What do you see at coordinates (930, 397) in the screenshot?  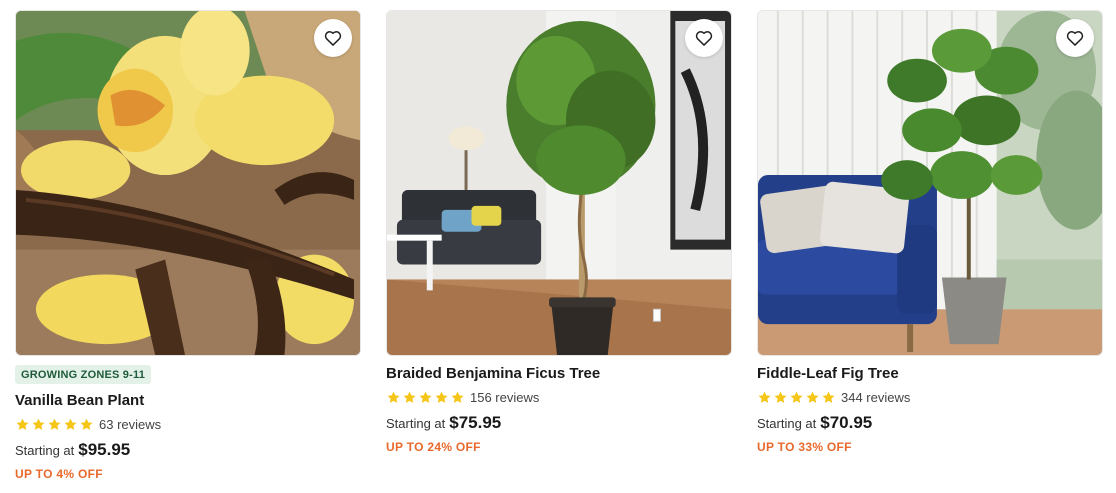 I see `rating-row: 344 reviews` at bounding box center [930, 397].